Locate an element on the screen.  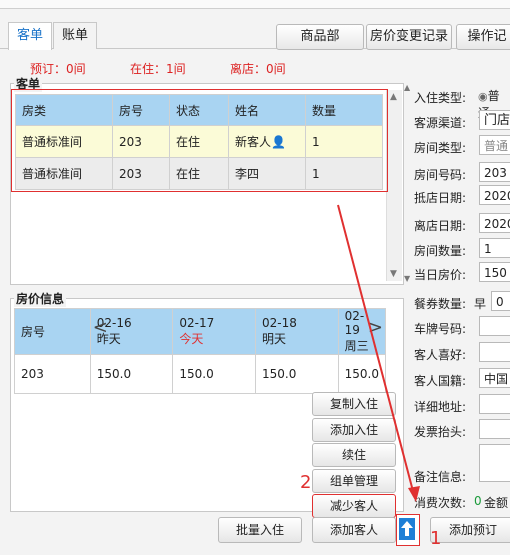
arrow-head-icon is located at coordinates (414, 494).